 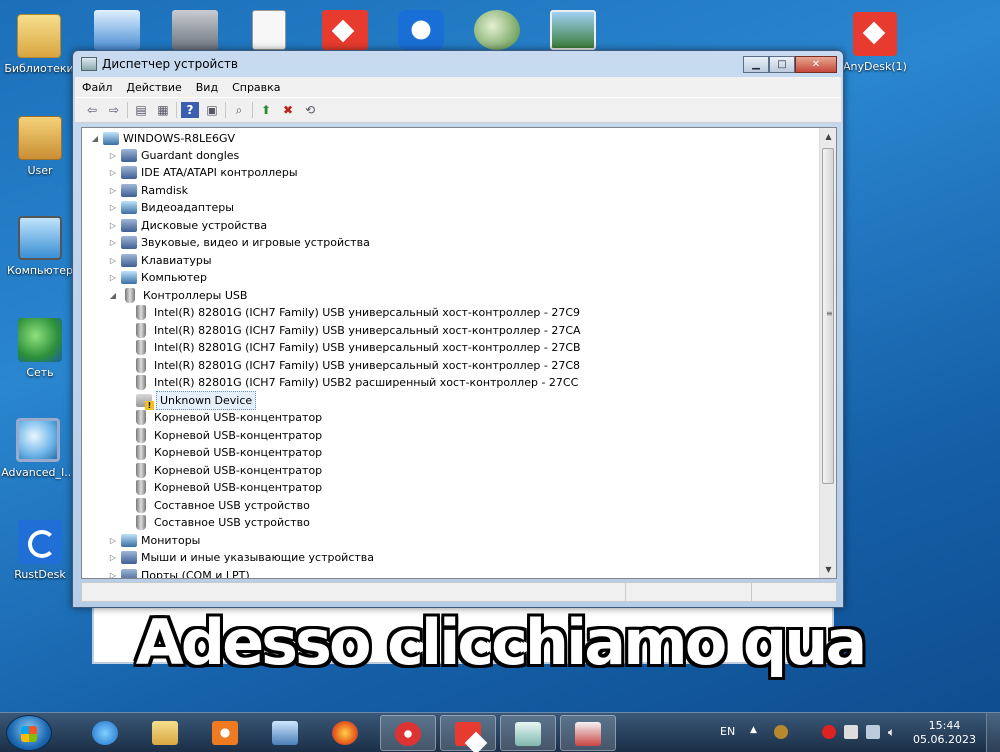 What do you see at coordinates (458, 64) in the screenshot?
I see `title-bar: Диспетчер устройств ▁ □ ✕` at bounding box center [458, 64].